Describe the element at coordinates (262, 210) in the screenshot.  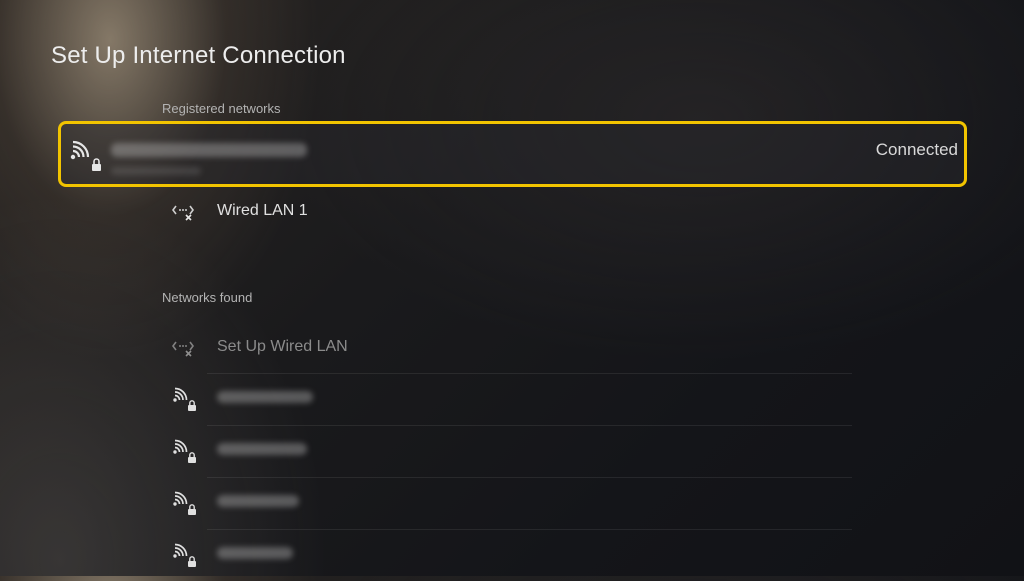
I see `network-label: Wired LAN 1` at that location.